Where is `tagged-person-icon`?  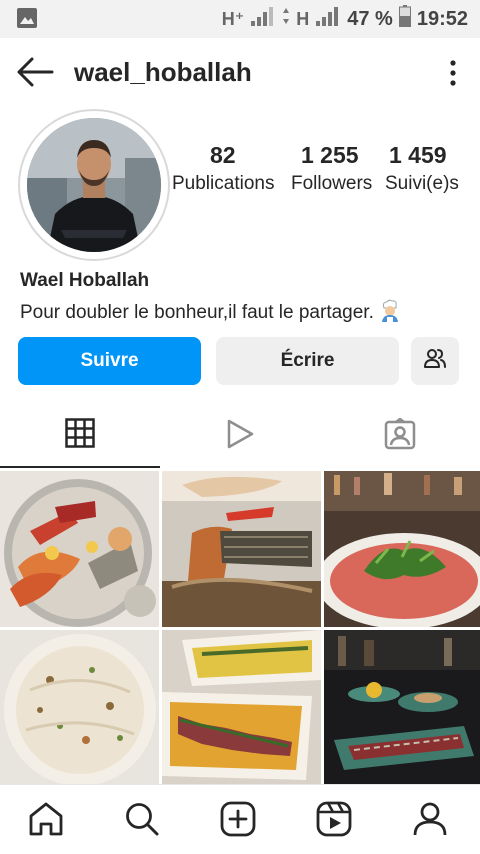
tagged-person-icon is located at coordinates (400, 436).